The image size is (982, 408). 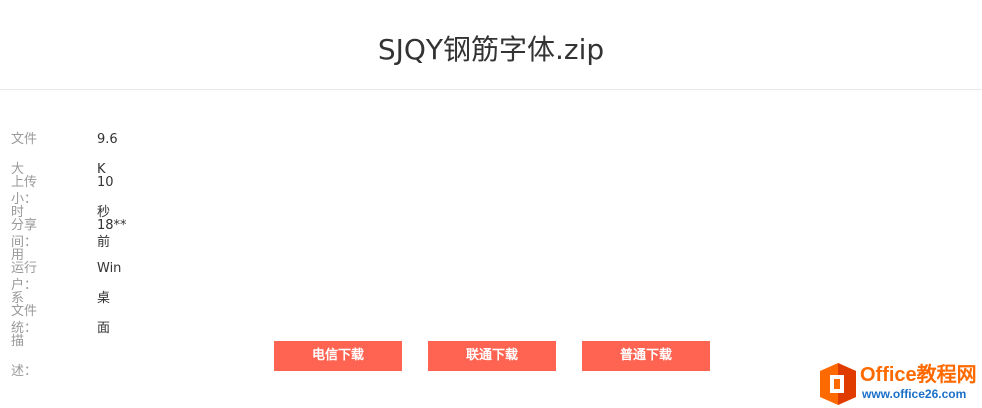 What do you see at coordinates (491, 49) in the screenshot?
I see `file-title: SJQY钢筋字体.zip` at bounding box center [491, 49].